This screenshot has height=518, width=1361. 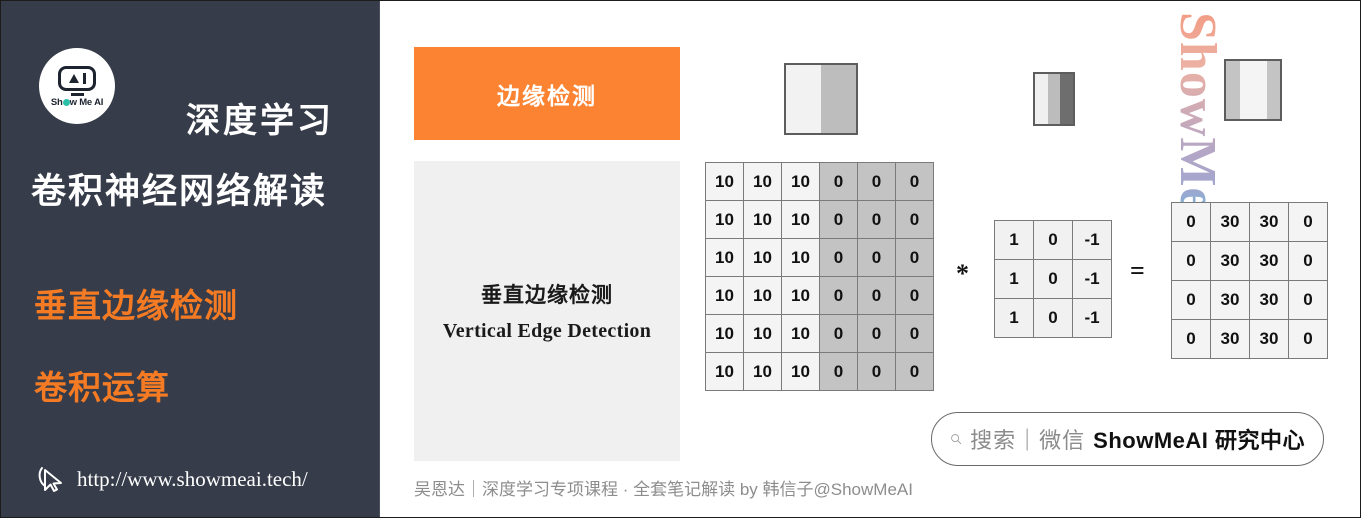 I want to click on topic-label-primary: 垂直边缘检测, so click(x=136, y=305).